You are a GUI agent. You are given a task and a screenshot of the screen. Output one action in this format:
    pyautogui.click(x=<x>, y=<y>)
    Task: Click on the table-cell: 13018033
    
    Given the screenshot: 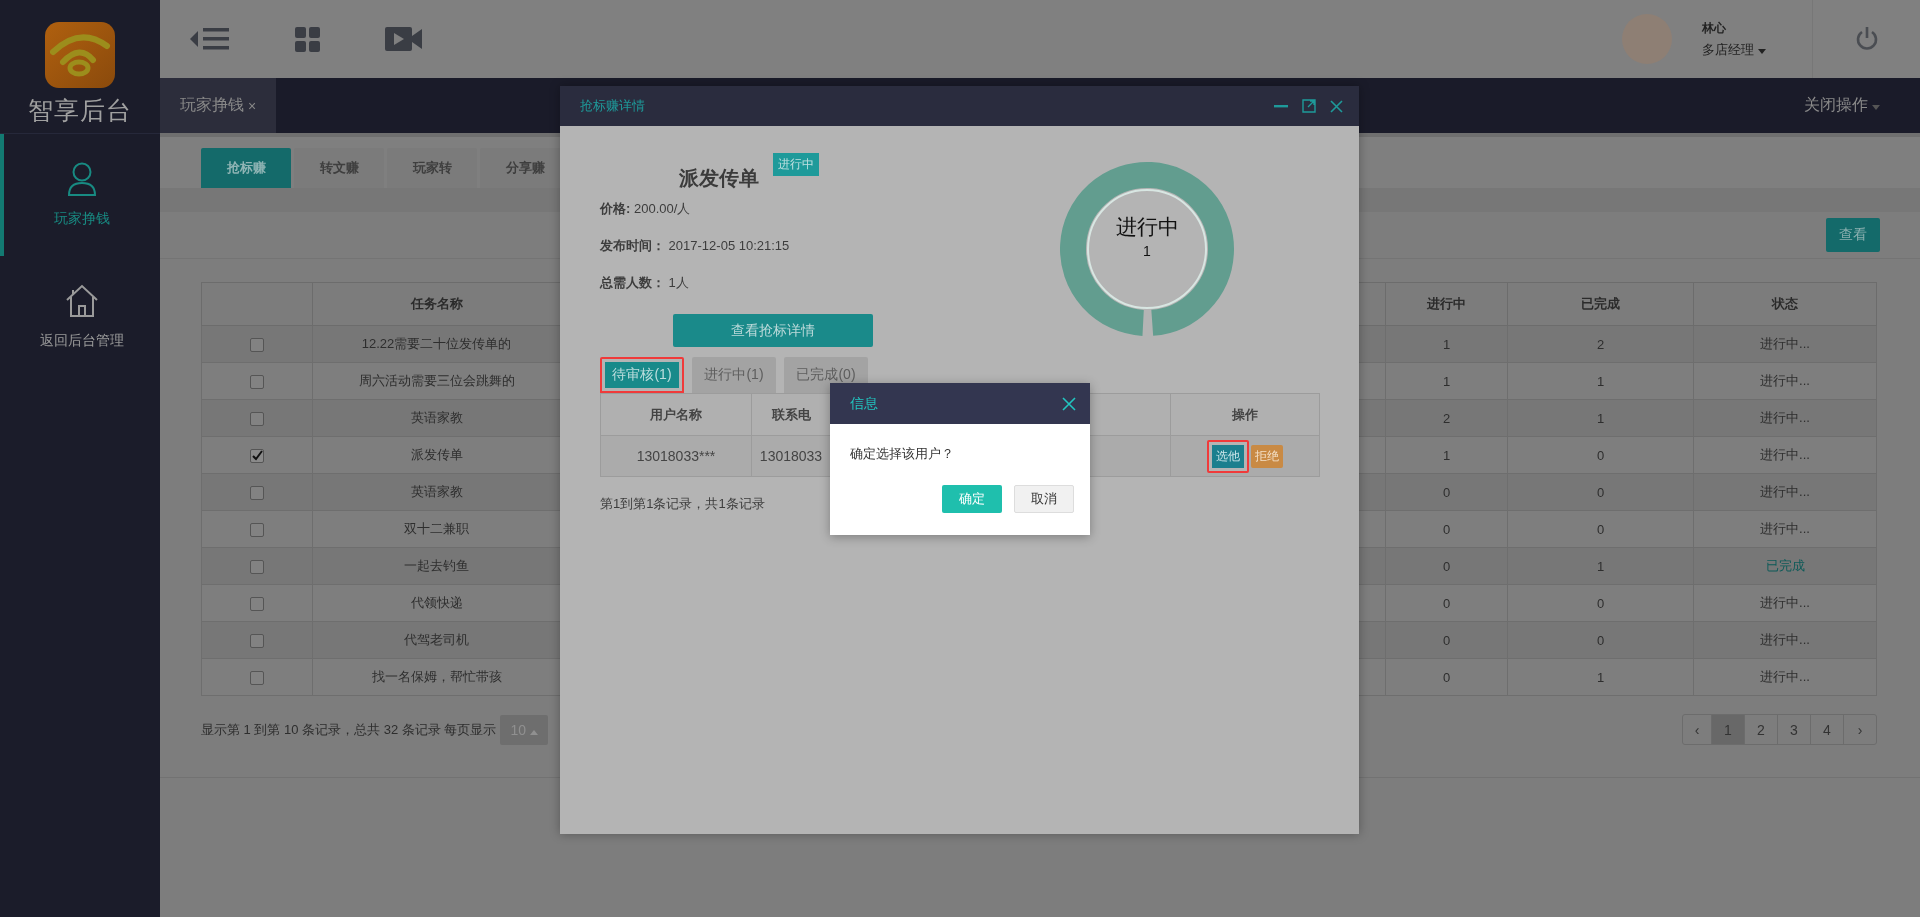 What is the action you would take?
    pyautogui.click(x=791, y=456)
    